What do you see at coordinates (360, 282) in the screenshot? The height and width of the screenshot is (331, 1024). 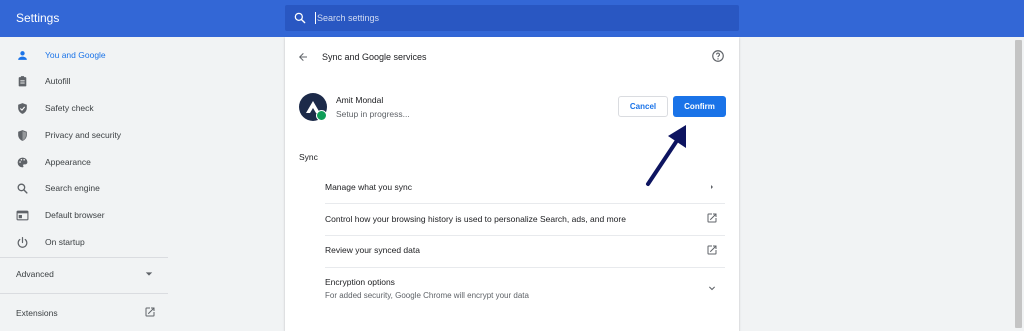 I see `row-label: Encryption options` at bounding box center [360, 282].